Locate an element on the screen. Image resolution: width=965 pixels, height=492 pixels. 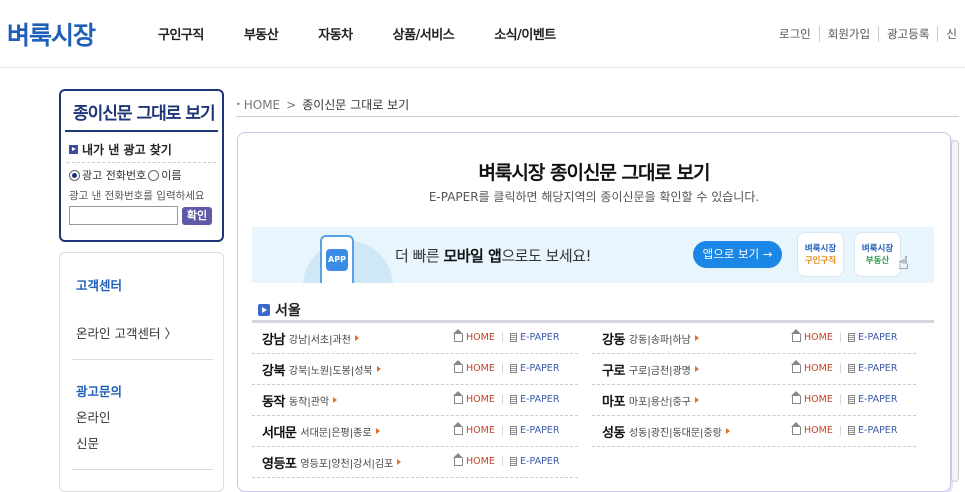
app-icon: APP is located at coordinates (337, 260).